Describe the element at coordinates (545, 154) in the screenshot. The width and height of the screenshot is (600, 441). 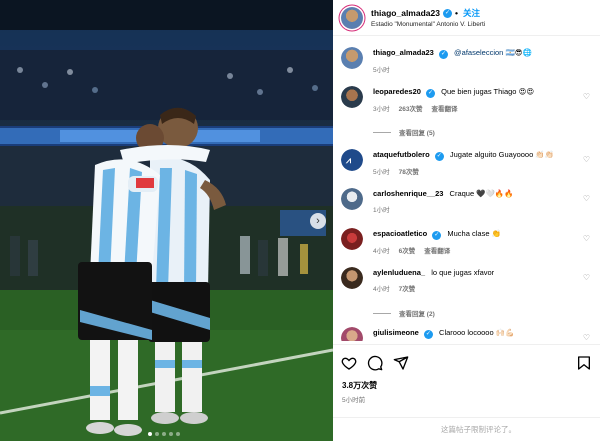
I see `comment-emoji: 👏🏻👏🏻` at that location.